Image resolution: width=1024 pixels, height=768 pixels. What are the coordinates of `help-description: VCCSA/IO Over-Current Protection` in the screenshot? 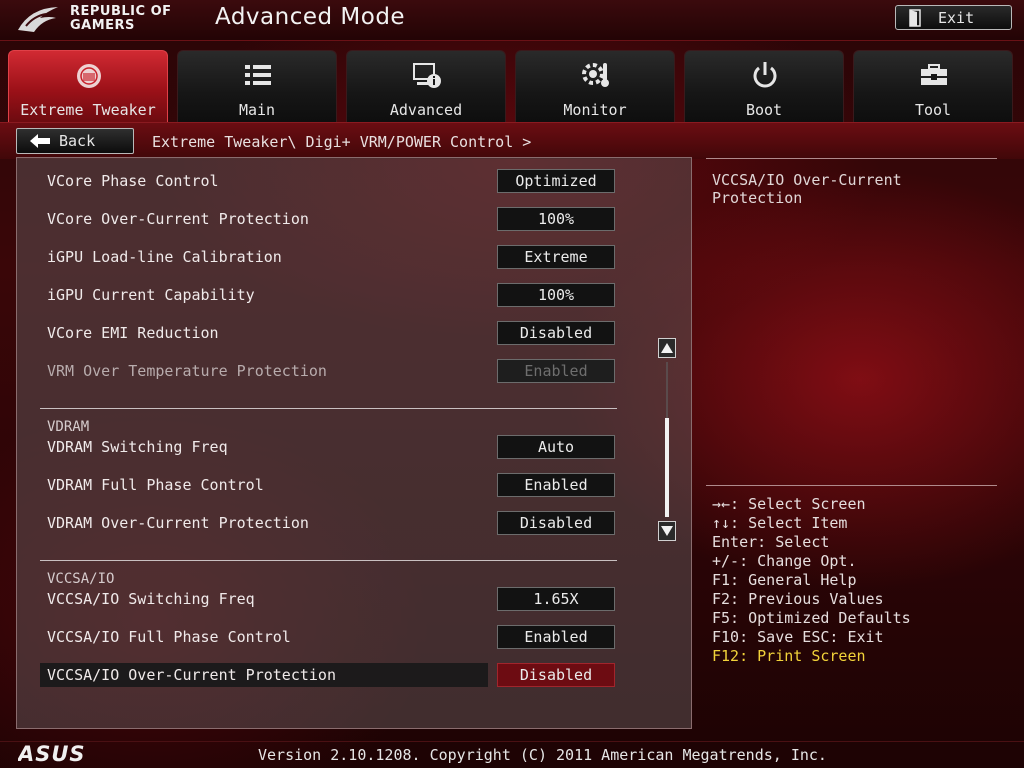 It's located at (807, 189).